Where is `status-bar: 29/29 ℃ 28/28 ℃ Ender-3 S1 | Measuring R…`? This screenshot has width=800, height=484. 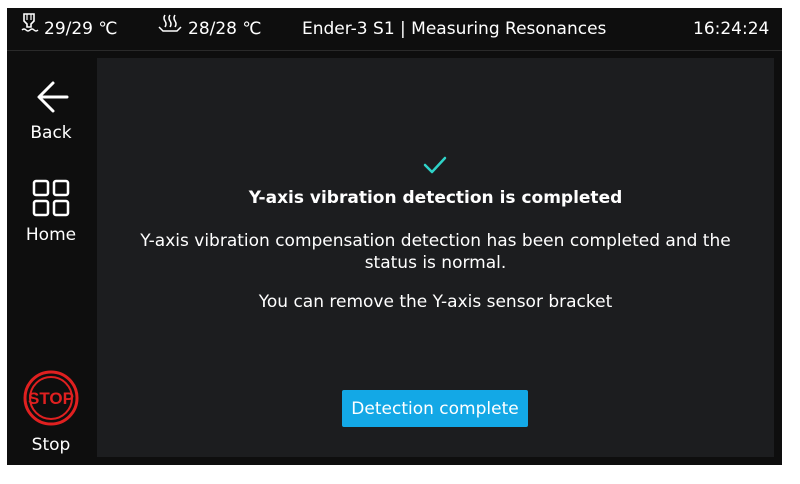
status-bar: 29/29 ℃ 28/28 ℃ Ender-3 S1 | Measuring R… is located at coordinates (394, 29).